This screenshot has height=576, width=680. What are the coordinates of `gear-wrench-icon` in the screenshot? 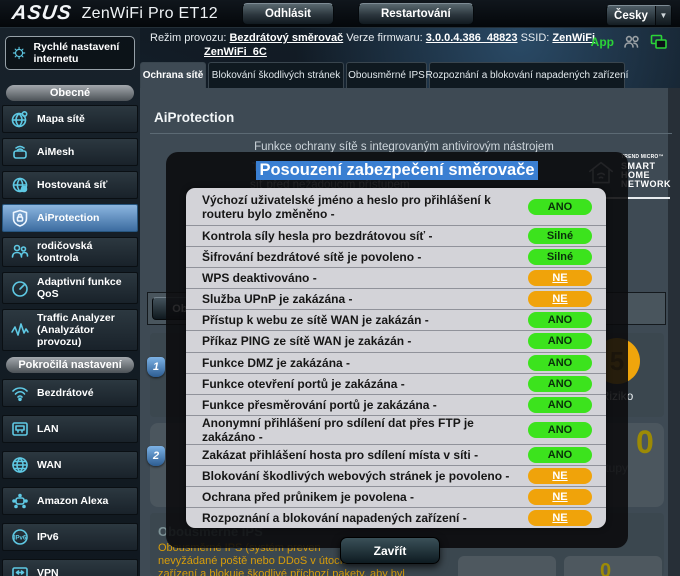 It's located at (19, 53).